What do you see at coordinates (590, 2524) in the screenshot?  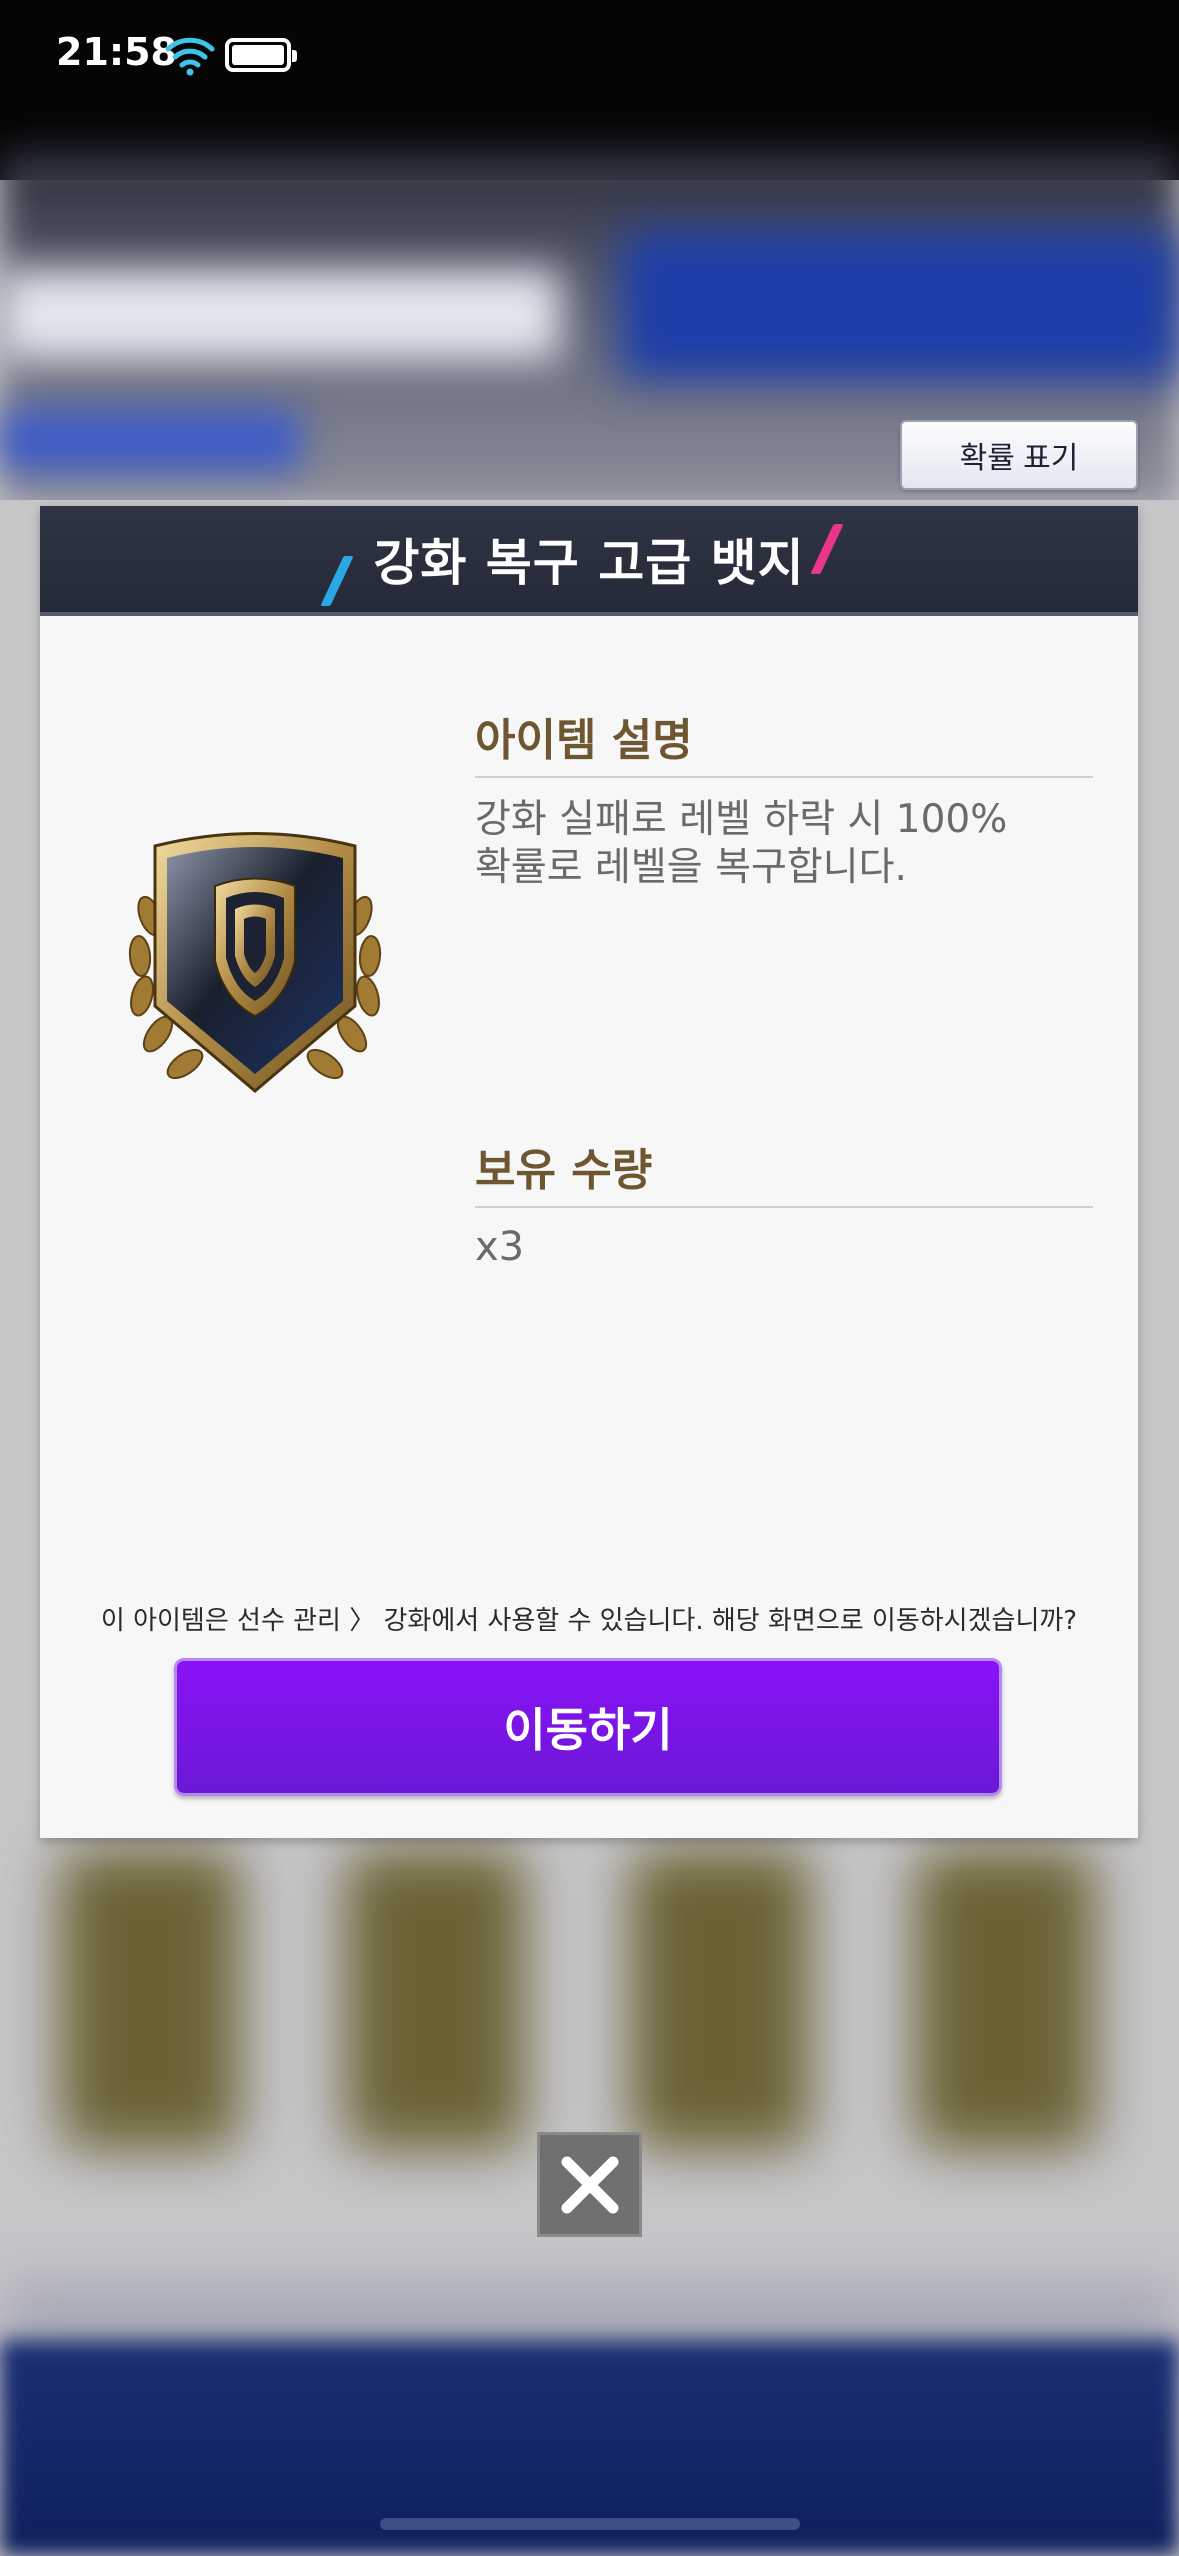 I see `home-indicator` at bounding box center [590, 2524].